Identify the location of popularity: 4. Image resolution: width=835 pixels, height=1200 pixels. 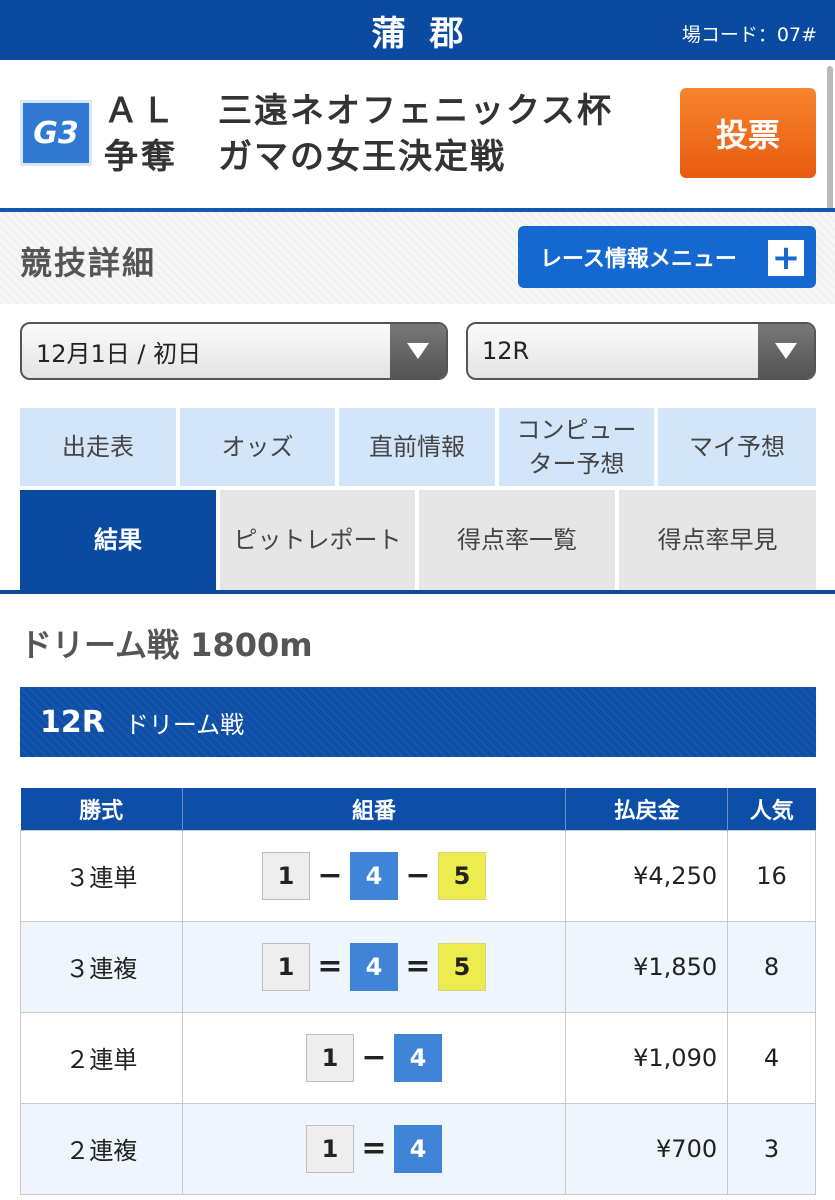
(771, 1057).